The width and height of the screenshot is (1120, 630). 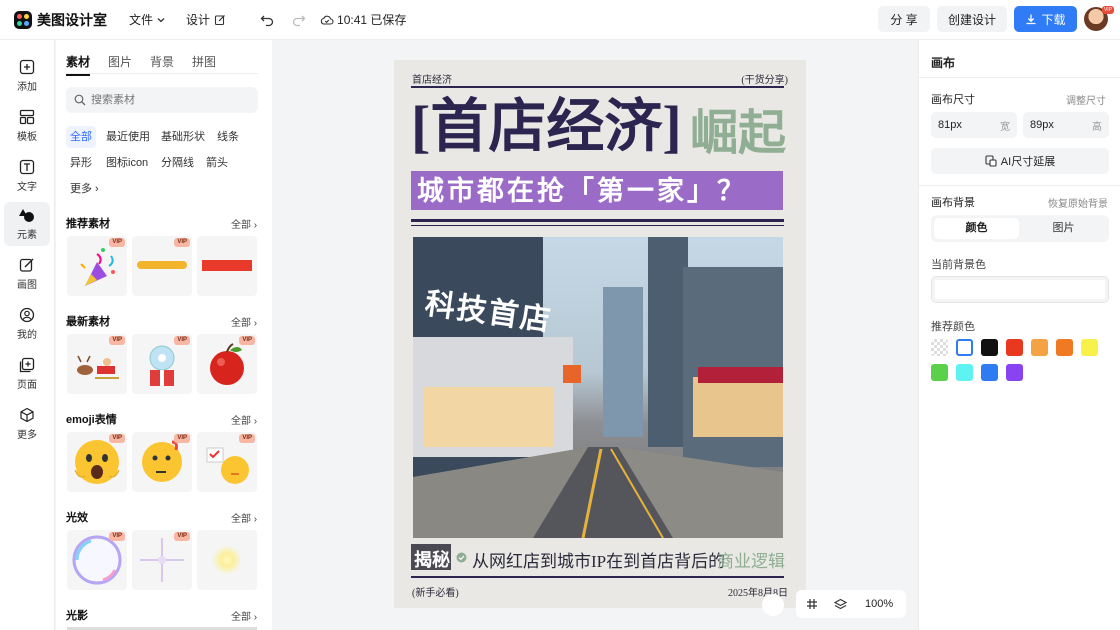 I want to click on canvas-handle, so click(x=773, y=605).